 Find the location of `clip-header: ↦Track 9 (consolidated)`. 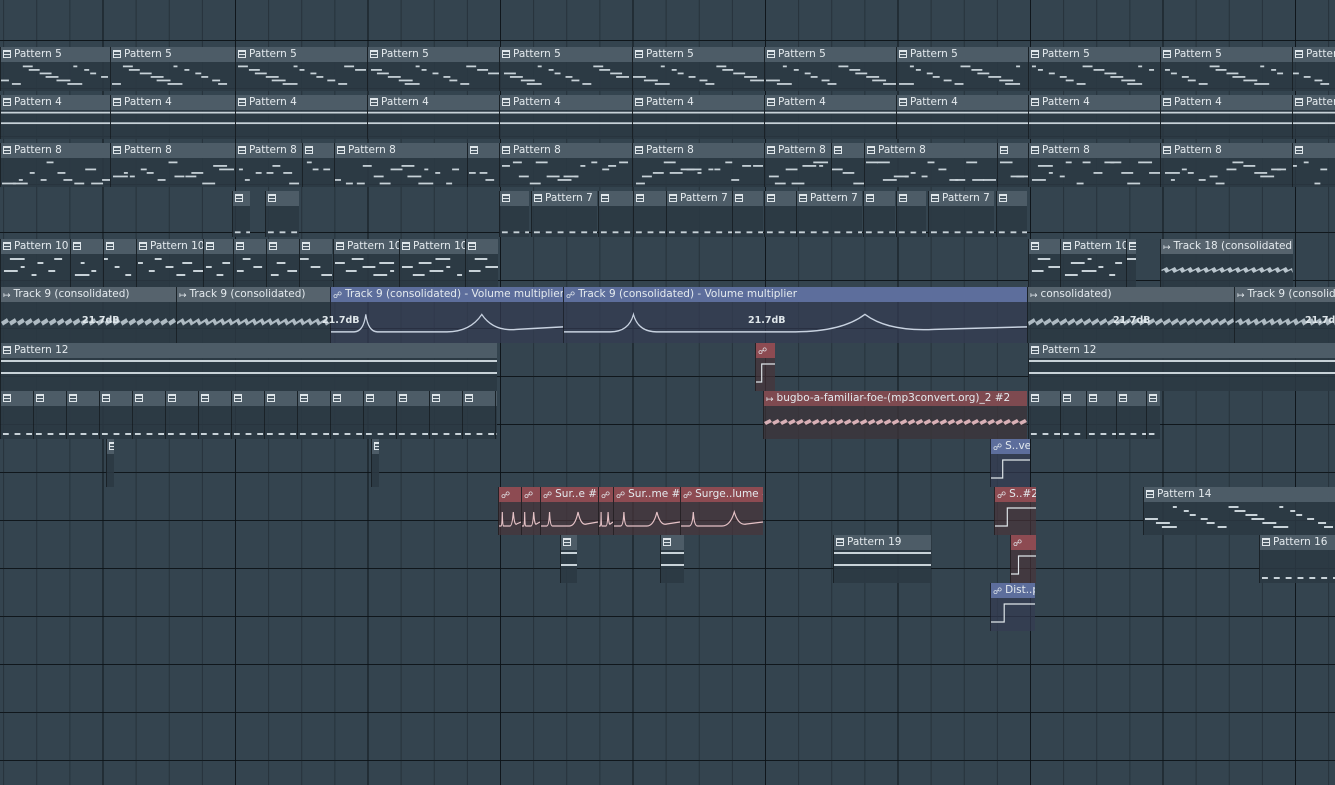

clip-header: ↦Track 9 (consolidated) is located at coordinates (253, 294).